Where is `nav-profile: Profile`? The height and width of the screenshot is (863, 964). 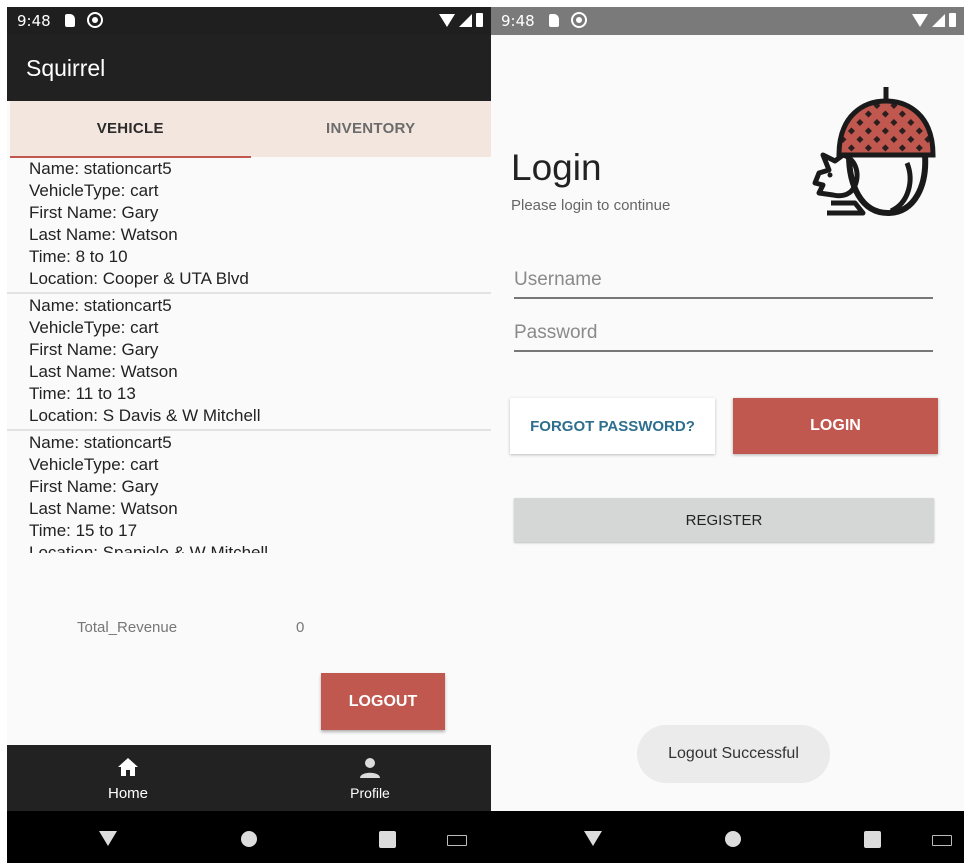 nav-profile: Profile is located at coordinates (370, 778).